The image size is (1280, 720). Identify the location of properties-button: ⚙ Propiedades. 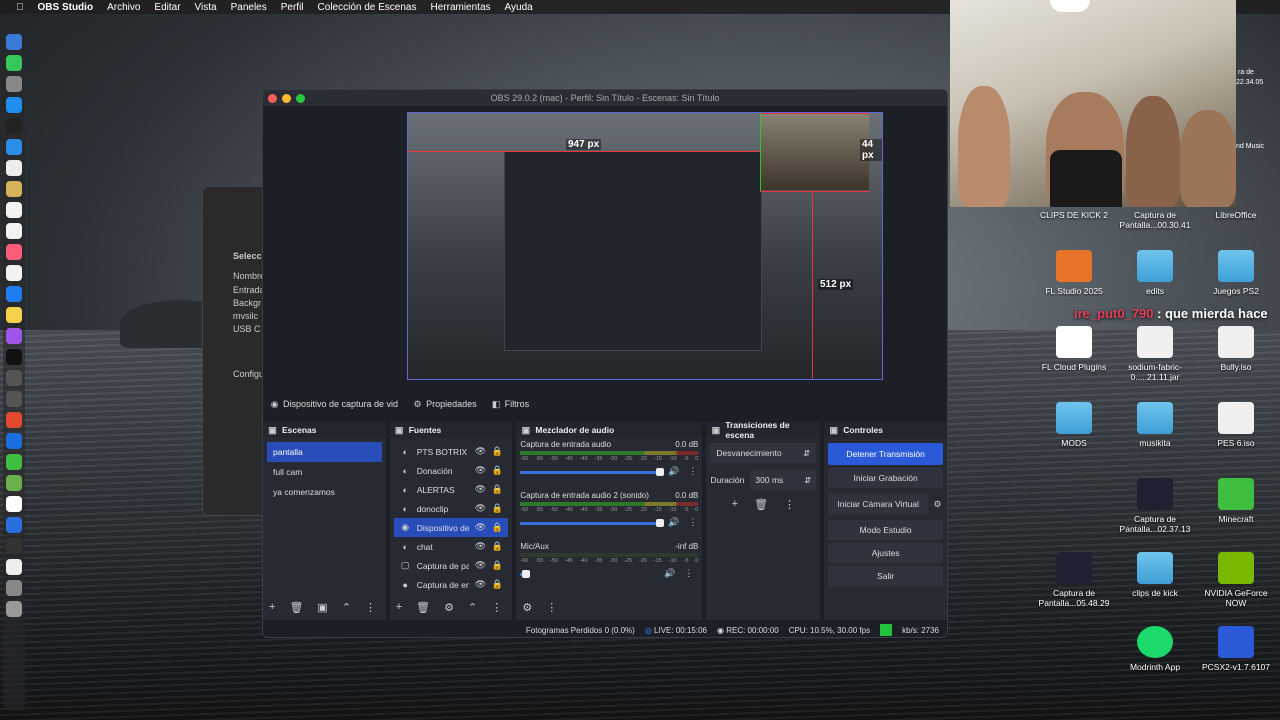
(444, 404).